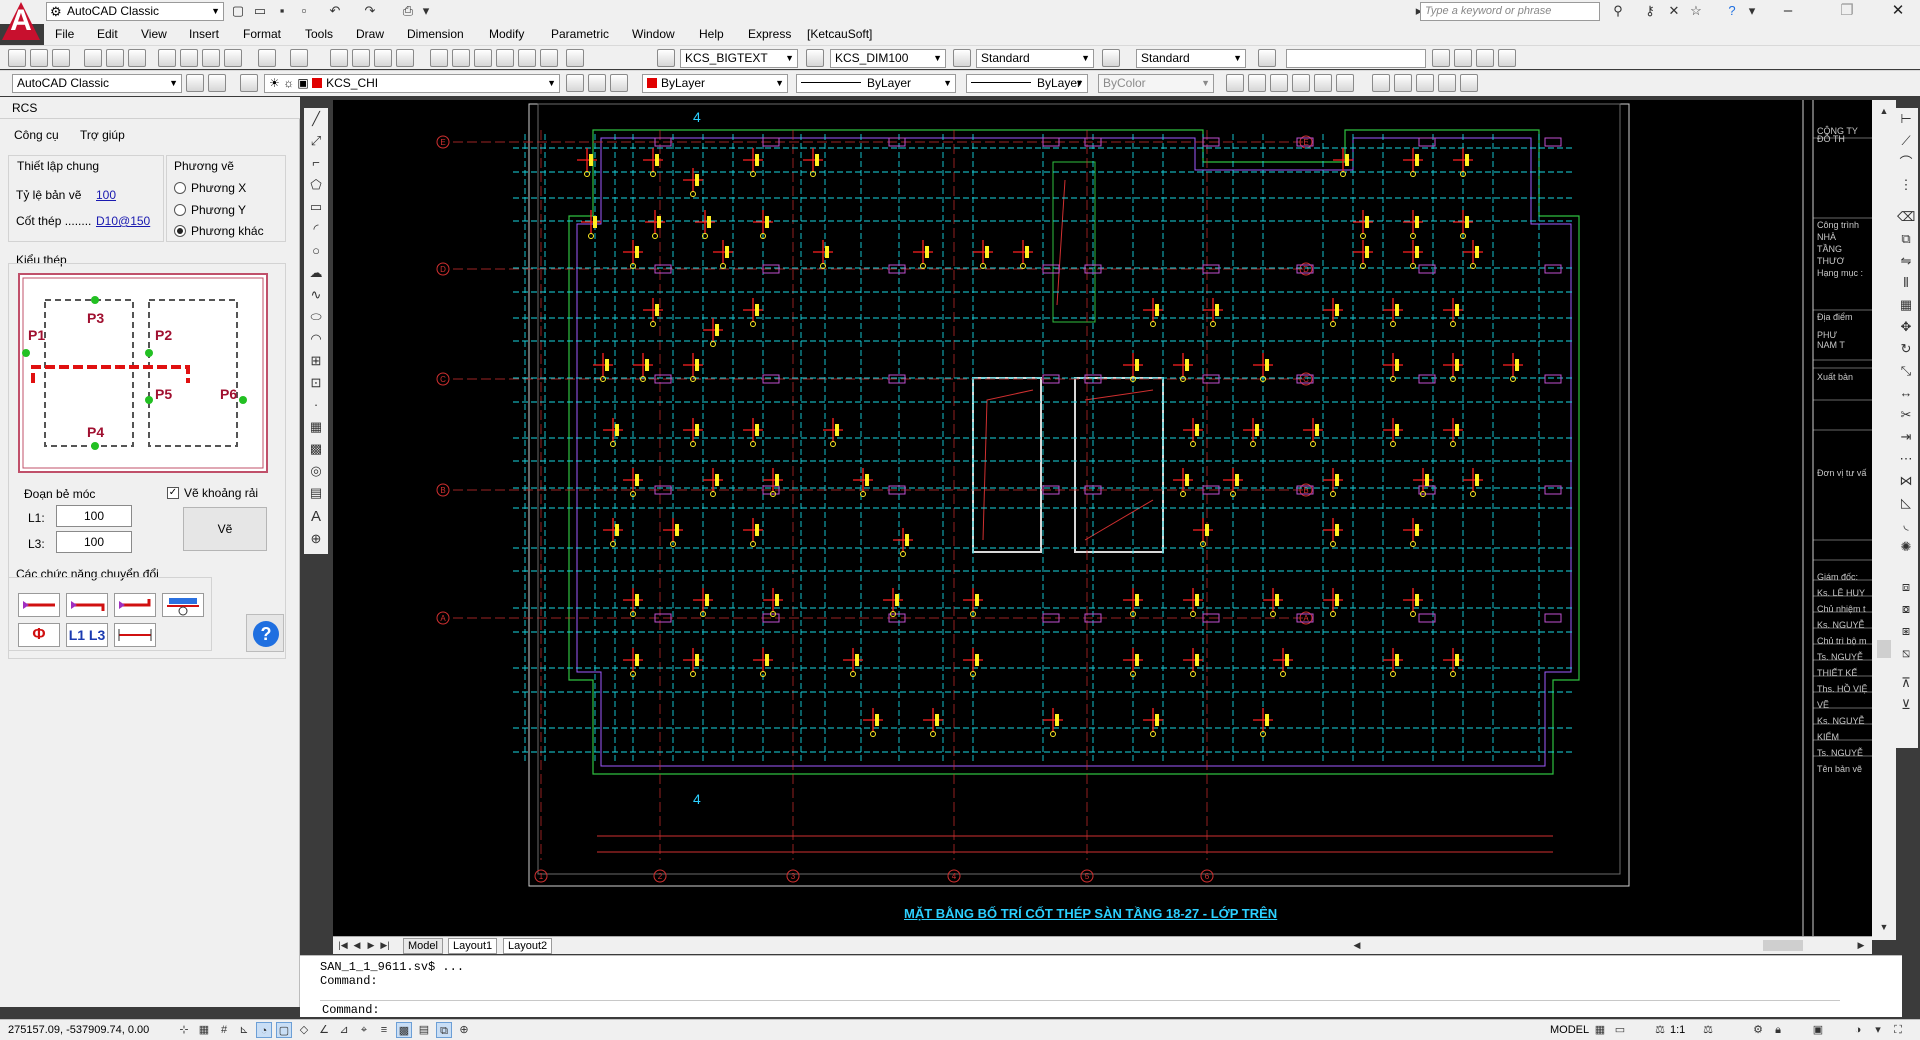 The height and width of the screenshot is (1040, 1920). I want to click on save-icon, so click(61, 58).